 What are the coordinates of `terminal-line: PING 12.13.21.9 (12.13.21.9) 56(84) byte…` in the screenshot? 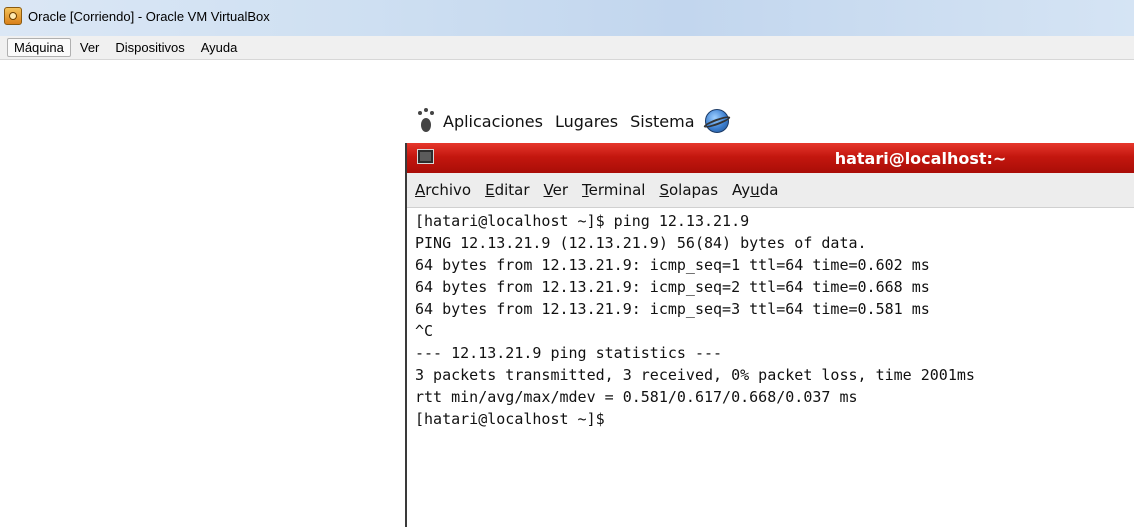 It's located at (641, 243).